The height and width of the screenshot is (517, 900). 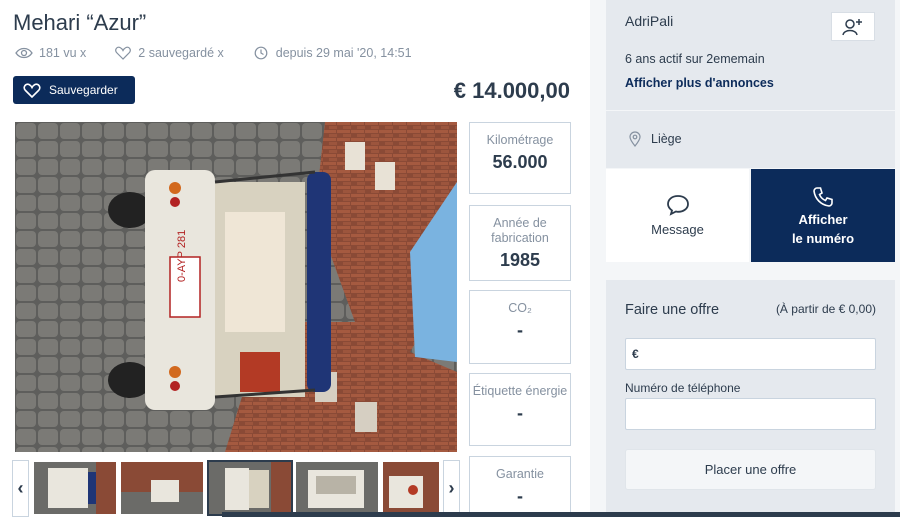 I want to click on saved-count: 2 sauvegardé x, so click(x=181, y=53).